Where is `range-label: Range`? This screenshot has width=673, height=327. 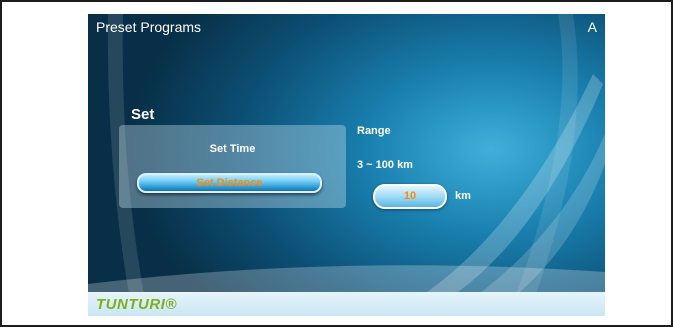
range-label: Range is located at coordinates (374, 131).